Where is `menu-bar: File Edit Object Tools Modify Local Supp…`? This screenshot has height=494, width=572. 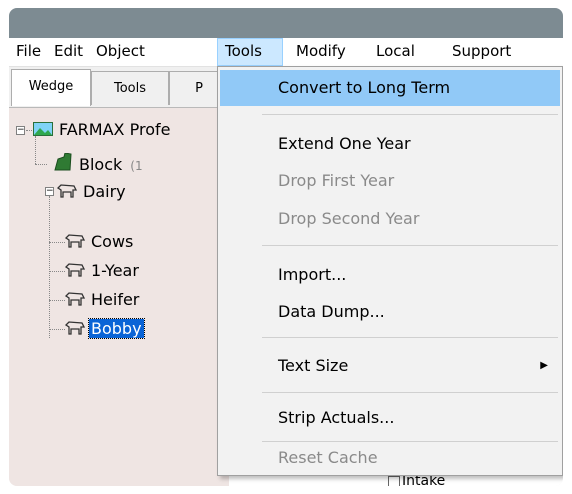
menu-bar: File Edit Object Tools Modify Local Supp… is located at coordinates (286, 52).